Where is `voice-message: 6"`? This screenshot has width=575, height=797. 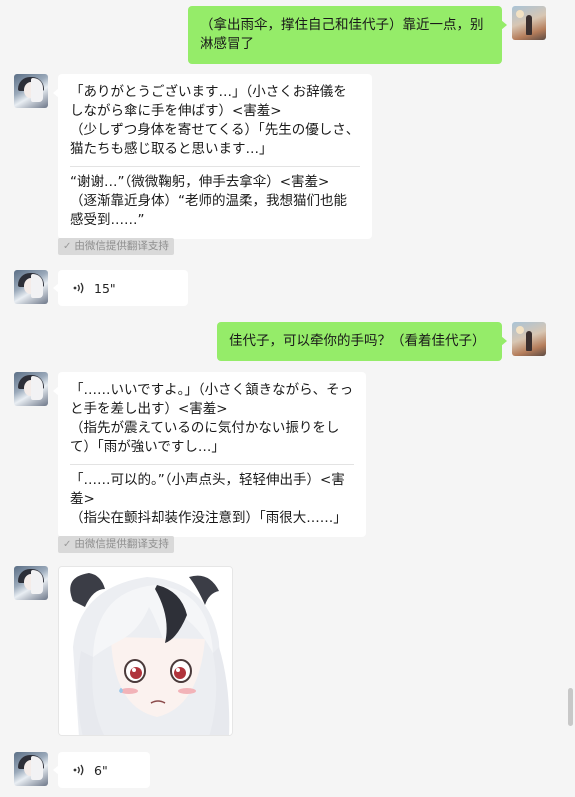 voice-message: 6" is located at coordinates (101, 770).